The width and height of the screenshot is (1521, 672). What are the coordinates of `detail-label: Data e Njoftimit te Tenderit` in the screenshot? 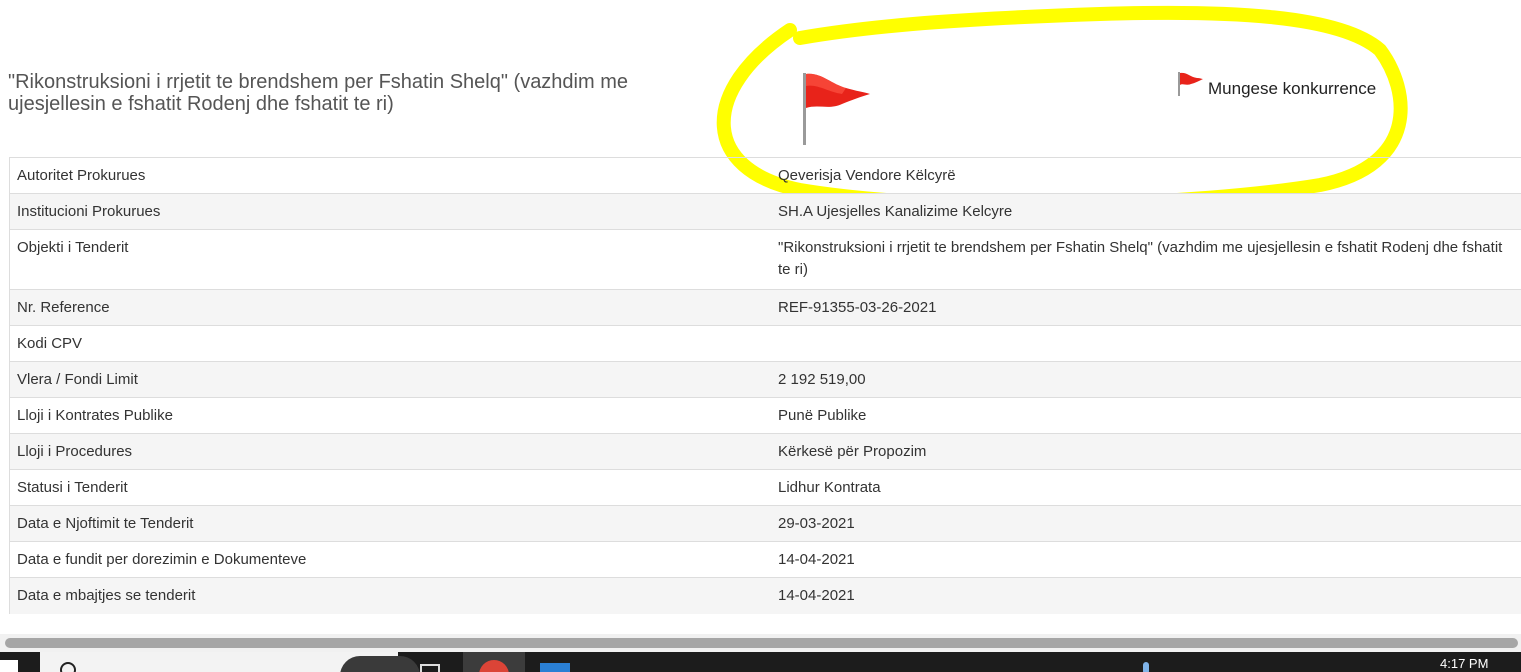 It's located at (390, 523).